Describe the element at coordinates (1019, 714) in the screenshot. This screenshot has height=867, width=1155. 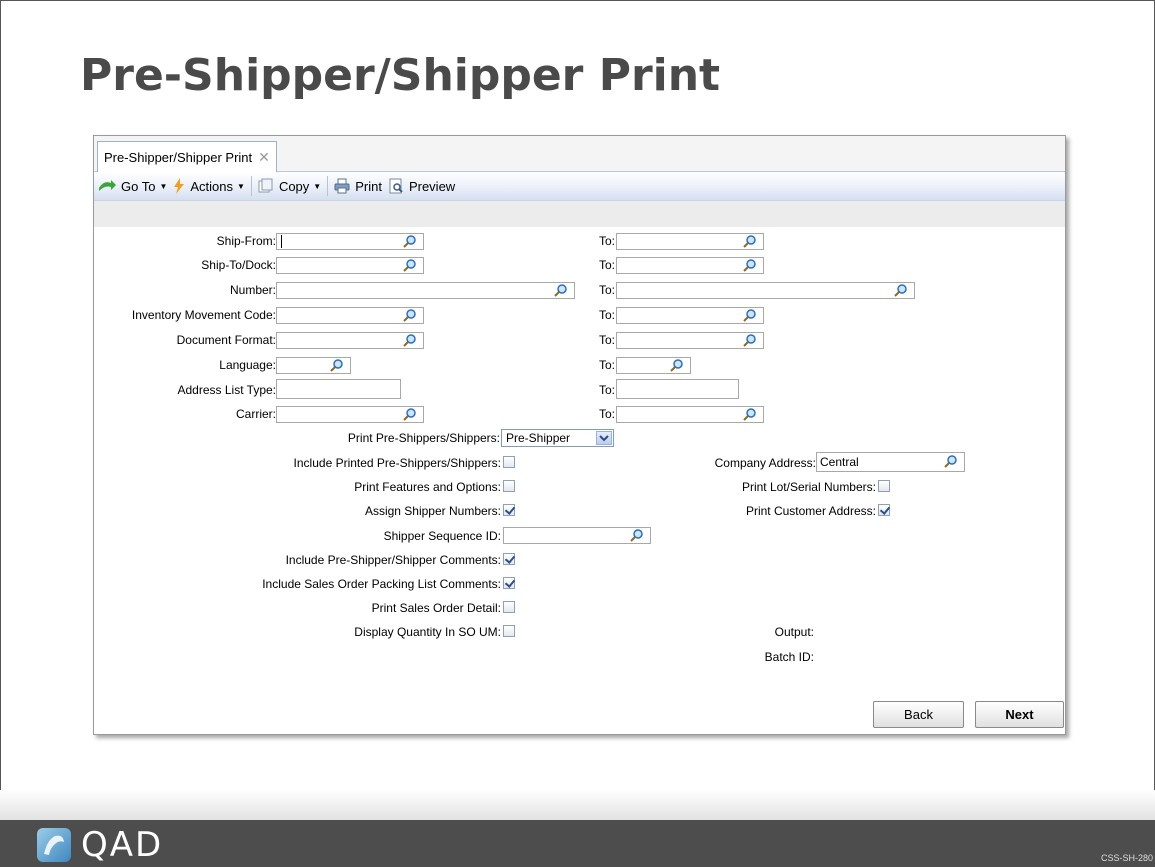
I see `next-button: Next` at that location.